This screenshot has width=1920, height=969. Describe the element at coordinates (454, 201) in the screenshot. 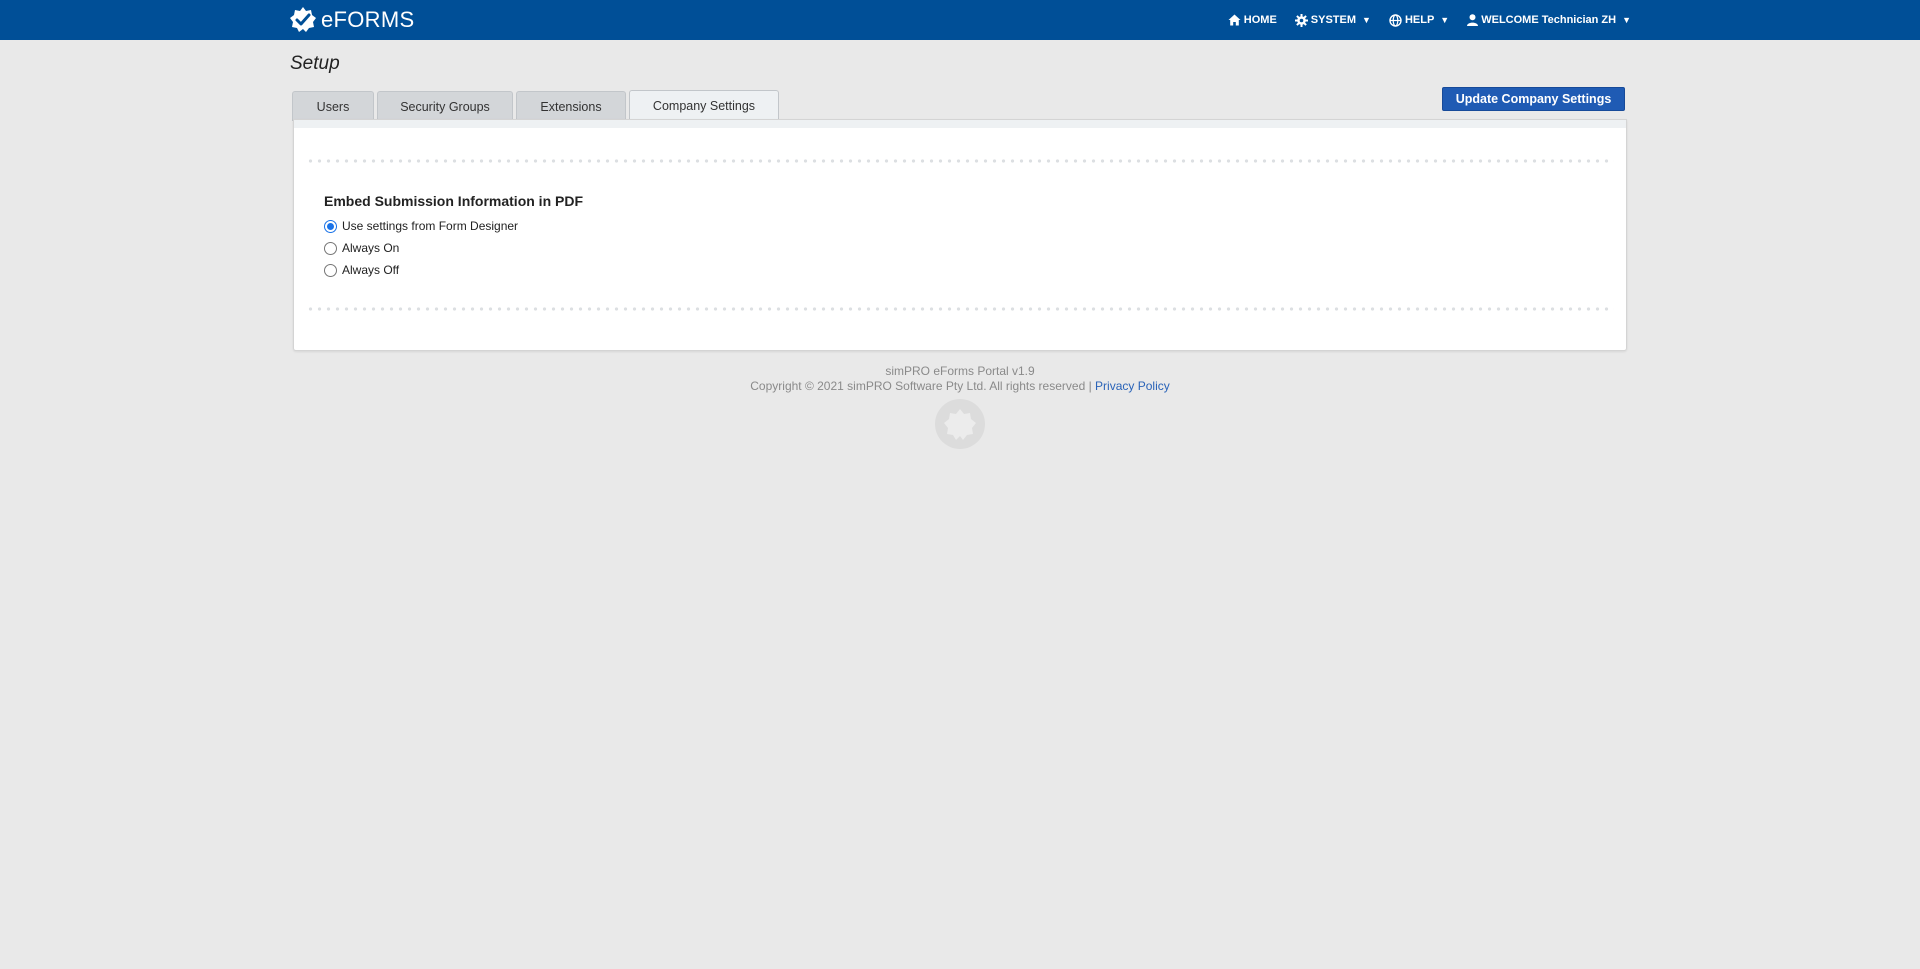

I see `embed-pdf-heading: Embed Submission Information in PDF` at that location.